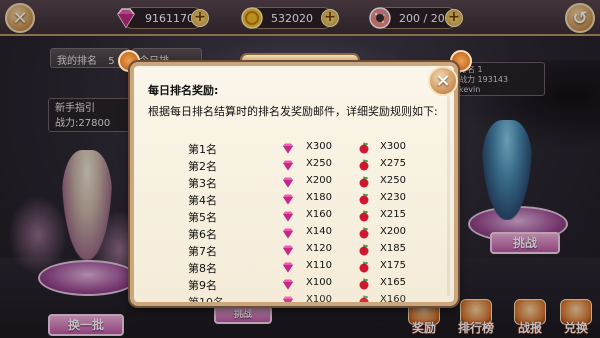 Image resolution: width=600 pixels, height=338 pixels. What do you see at coordinates (202, 268) in the screenshot?
I see `rank-label: 第8名` at bounding box center [202, 268].